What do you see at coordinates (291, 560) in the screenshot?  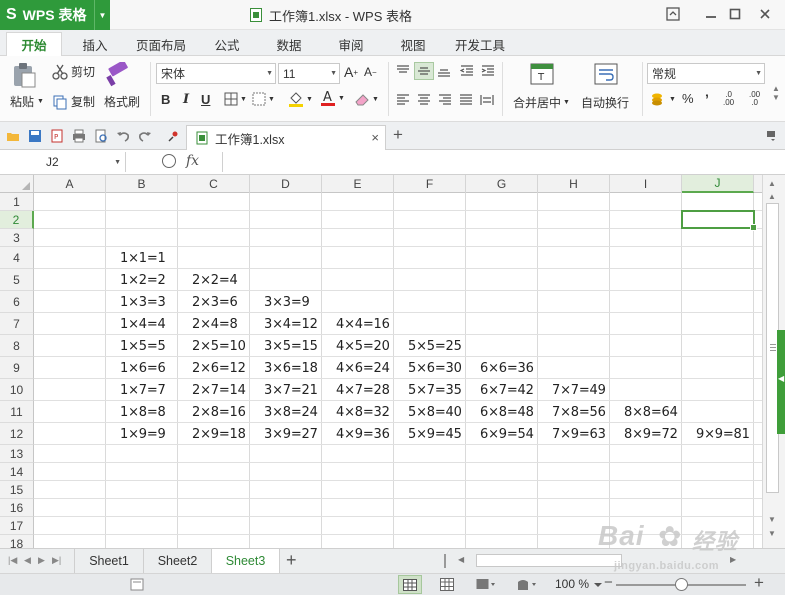 I see `add-sheet-plus-icon: +` at bounding box center [291, 560].